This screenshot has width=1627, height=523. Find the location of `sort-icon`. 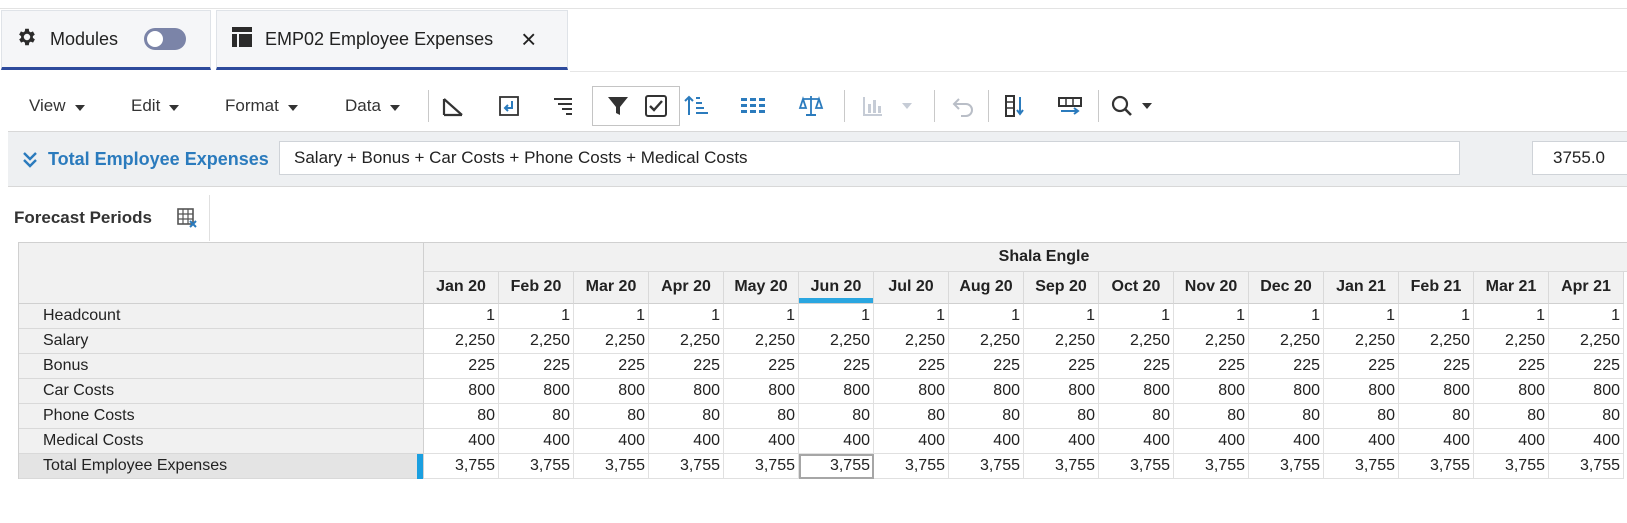

sort-icon is located at coordinates (697, 106).